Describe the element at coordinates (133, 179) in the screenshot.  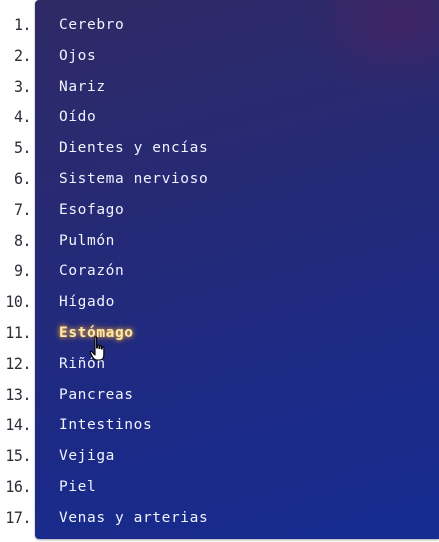
I see `list-item-sistema-nervioso: Sistema nervioso` at that location.